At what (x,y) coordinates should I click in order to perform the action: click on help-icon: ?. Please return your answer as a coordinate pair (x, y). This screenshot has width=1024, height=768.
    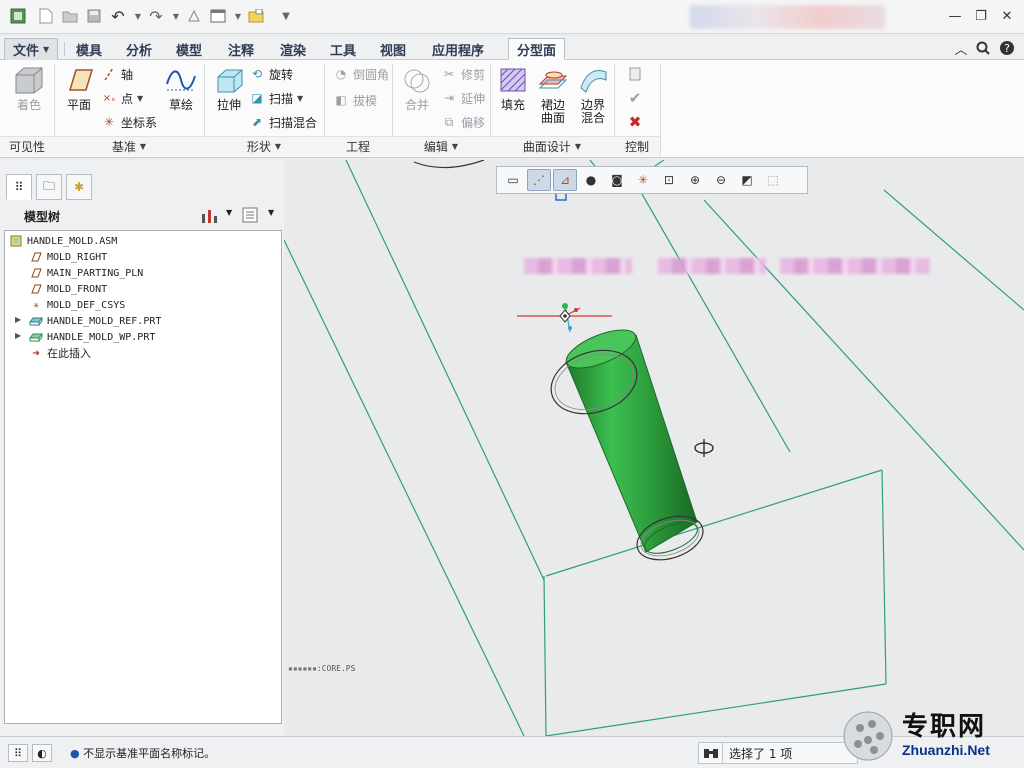
    Looking at the image, I should click on (1007, 48).